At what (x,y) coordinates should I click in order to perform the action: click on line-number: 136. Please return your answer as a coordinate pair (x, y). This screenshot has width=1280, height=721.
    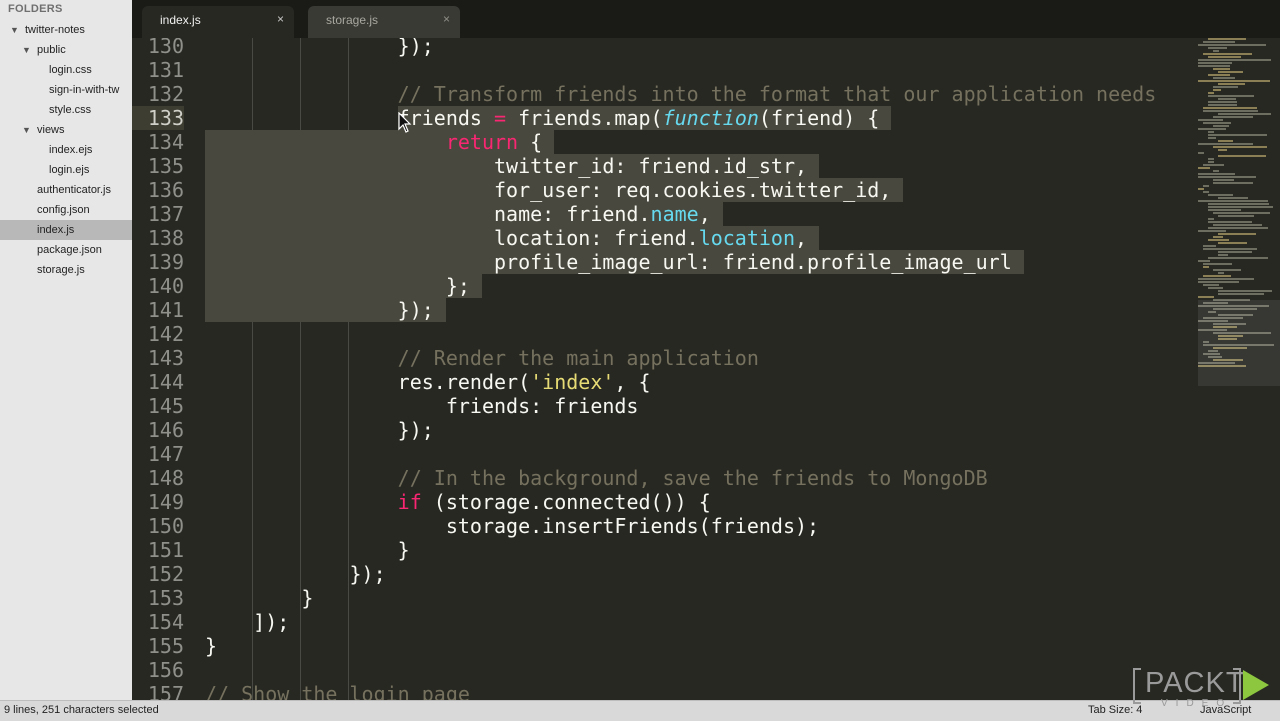
    Looking at the image, I should click on (165, 190).